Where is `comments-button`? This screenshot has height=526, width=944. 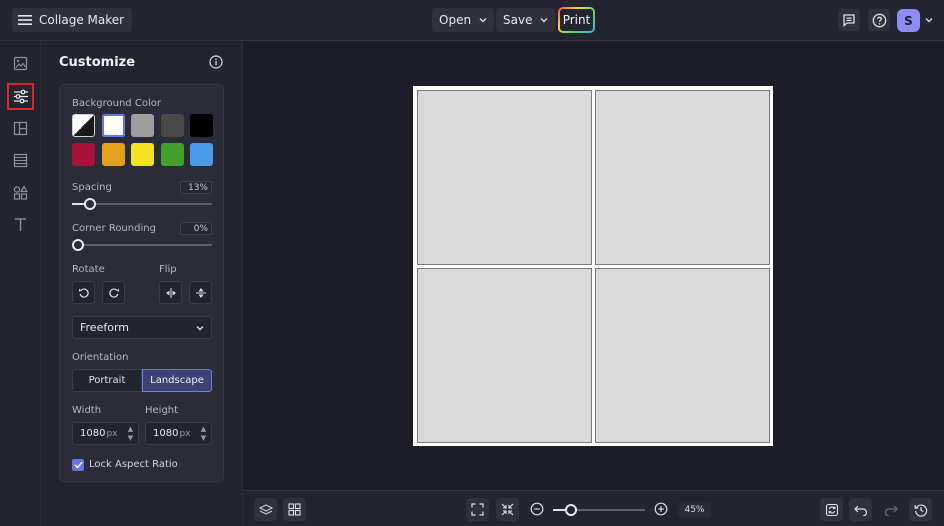 comments-button is located at coordinates (849, 20).